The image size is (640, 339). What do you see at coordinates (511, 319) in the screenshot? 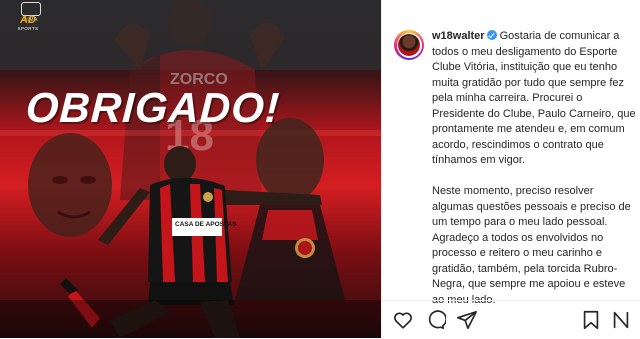
I see `action-bar` at bounding box center [511, 319].